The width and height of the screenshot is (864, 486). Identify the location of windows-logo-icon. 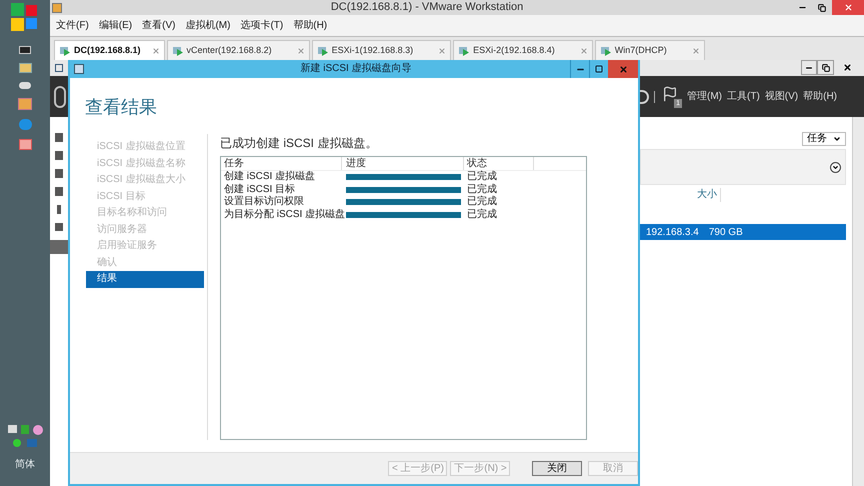
(25, 17).